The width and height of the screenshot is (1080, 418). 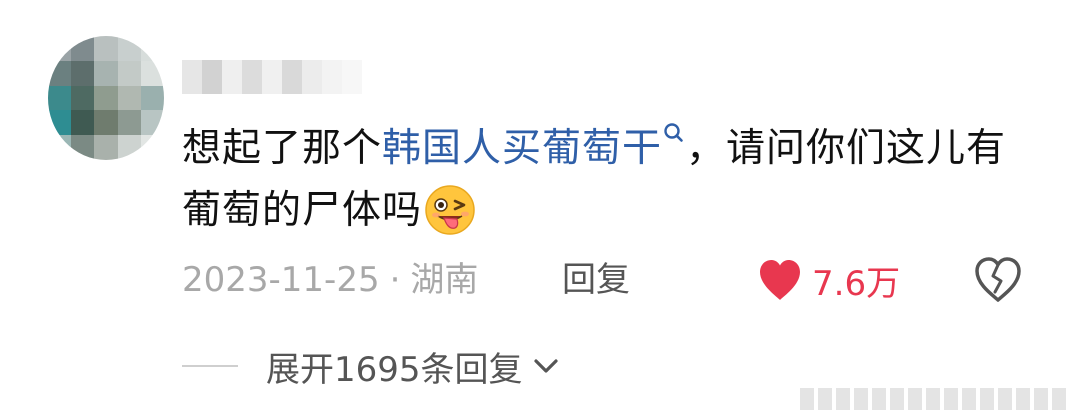 What do you see at coordinates (272, 77) in the screenshot?
I see `username-blurred` at bounding box center [272, 77].